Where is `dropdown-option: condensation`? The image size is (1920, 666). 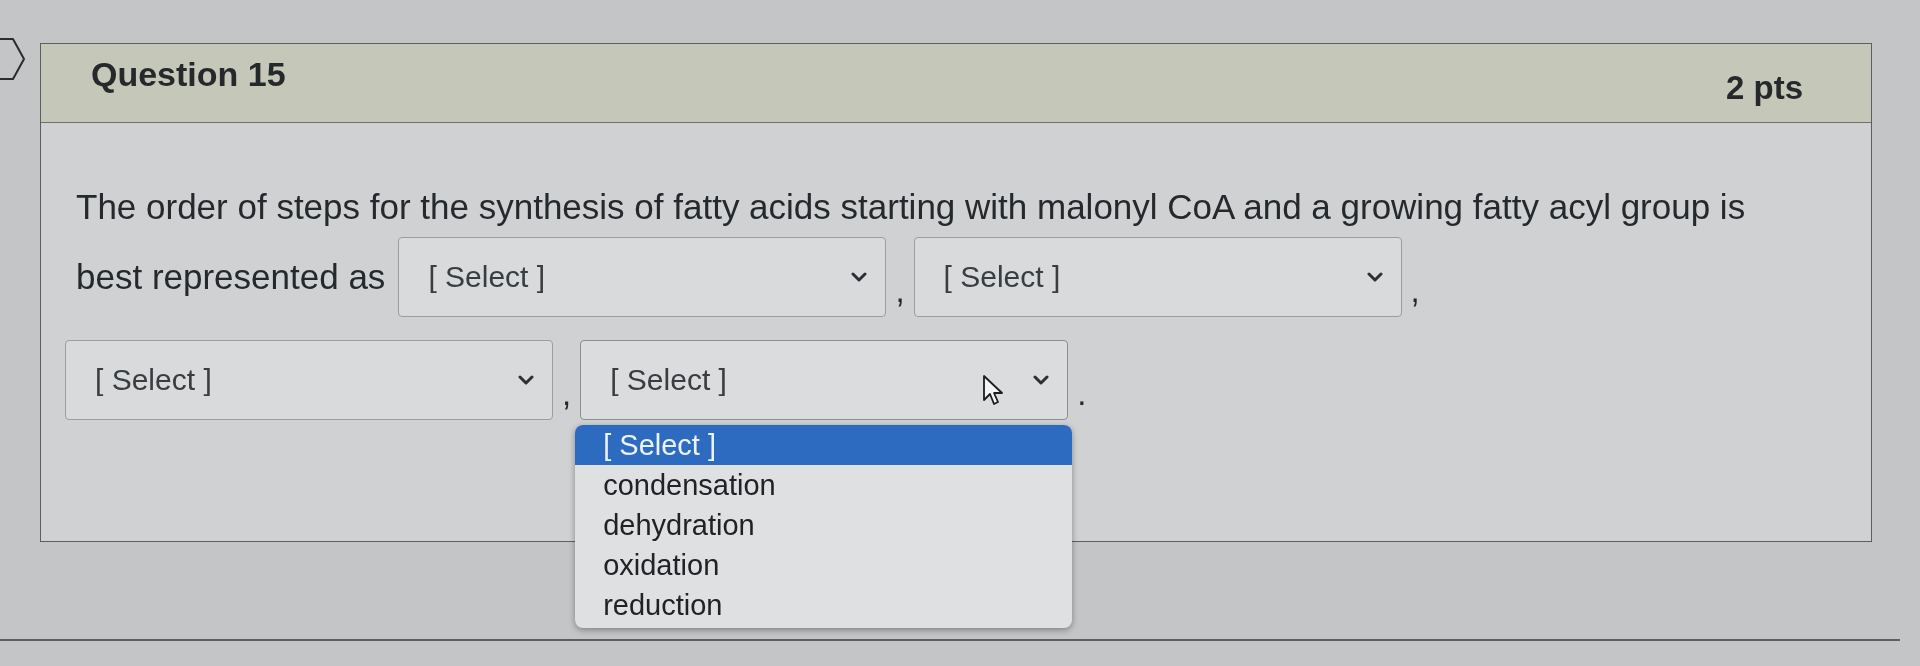
dropdown-option: condensation is located at coordinates (824, 485).